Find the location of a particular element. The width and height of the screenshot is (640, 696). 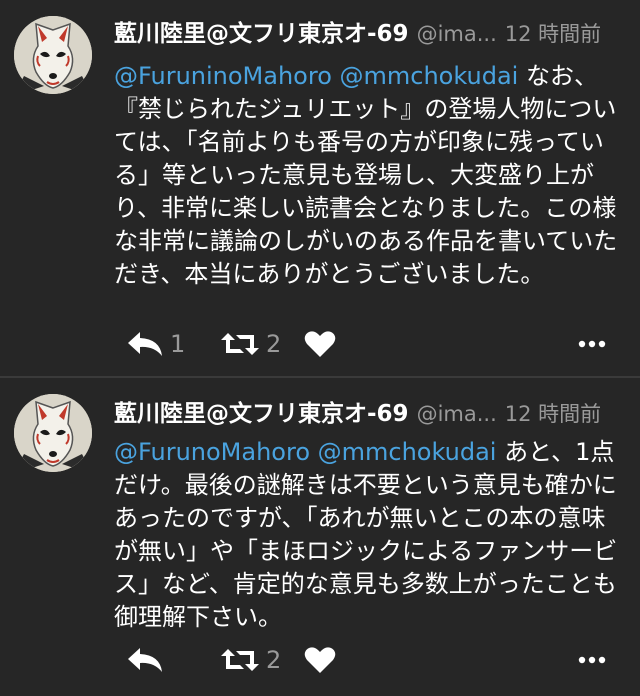

tweet-actions: 1 2 is located at coordinates (370, 344).